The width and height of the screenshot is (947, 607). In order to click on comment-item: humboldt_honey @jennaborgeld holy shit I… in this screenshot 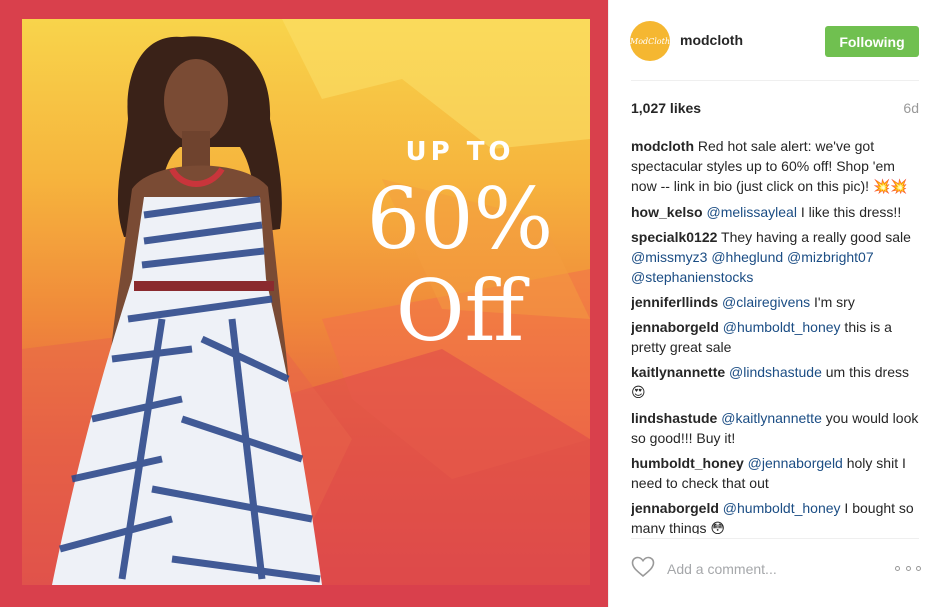, I will do `click(776, 473)`.